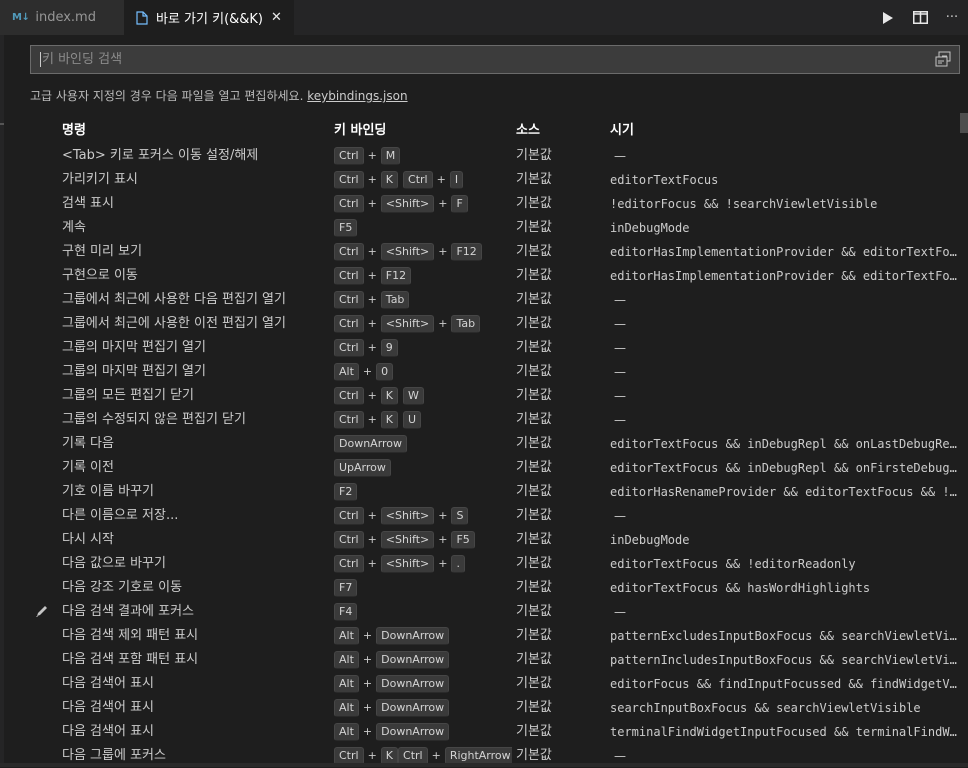 This screenshot has height=768, width=968. What do you see at coordinates (740, 588) in the screenshot?
I see `when-cell: editorTextFocus && hasWordHighlights` at bounding box center [740, 588].